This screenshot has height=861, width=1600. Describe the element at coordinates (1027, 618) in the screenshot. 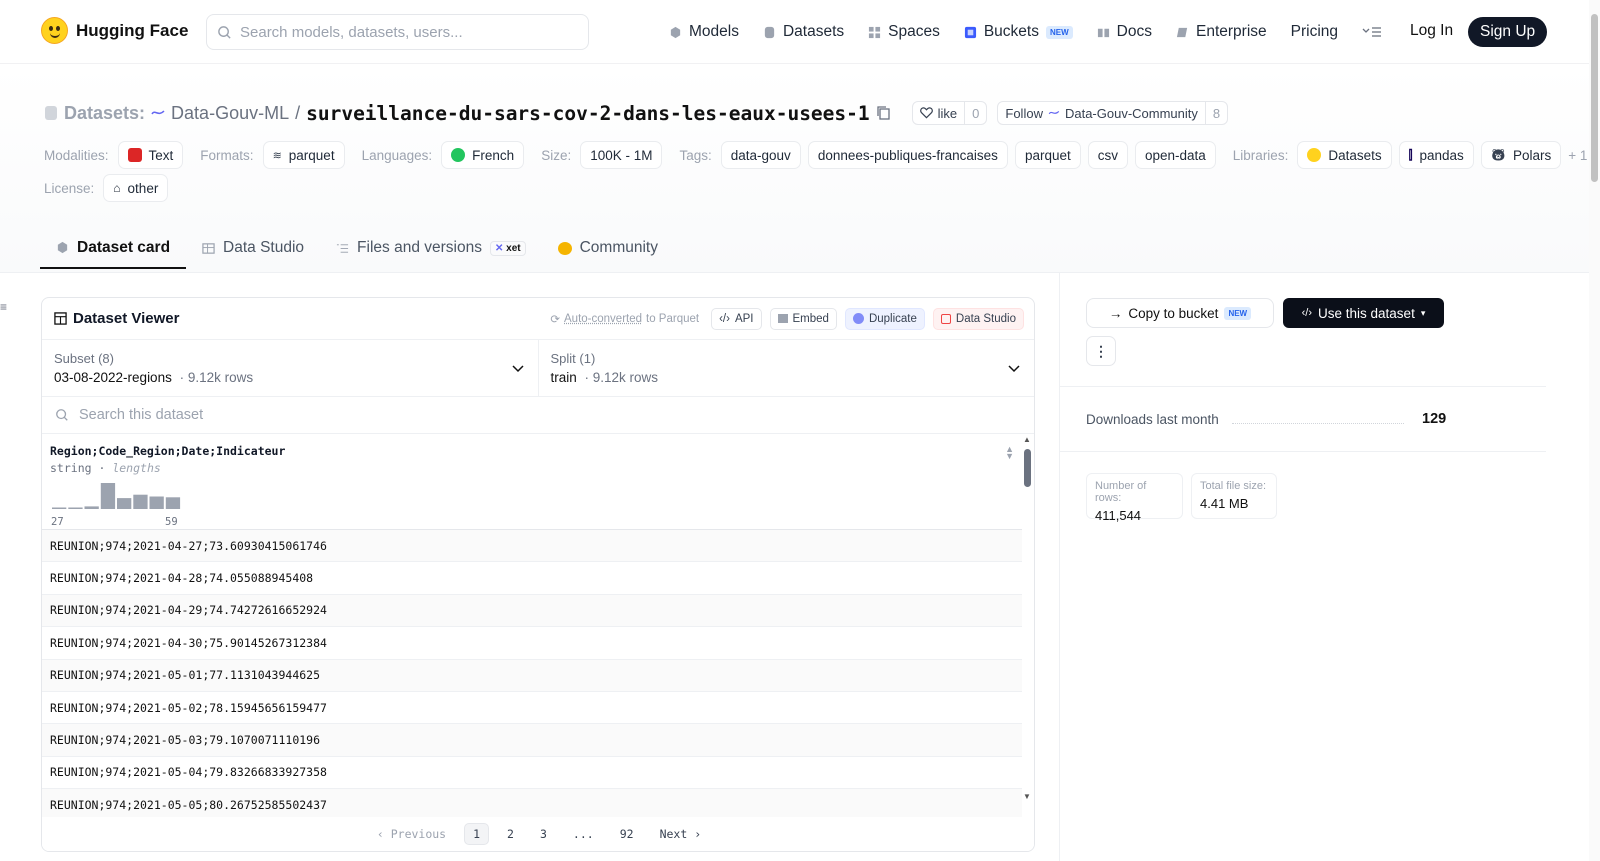

I see `viewer-scrollbar: ▲ ▼` at that location.